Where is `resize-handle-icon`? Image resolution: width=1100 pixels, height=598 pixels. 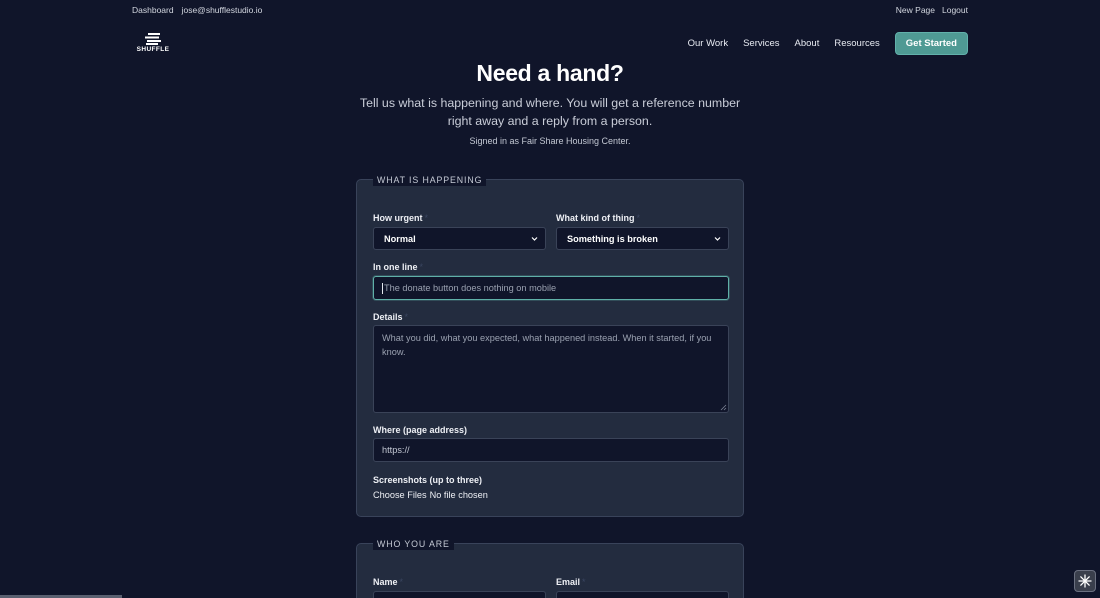
resize-handle-icon is located at coordinates (723, 407).